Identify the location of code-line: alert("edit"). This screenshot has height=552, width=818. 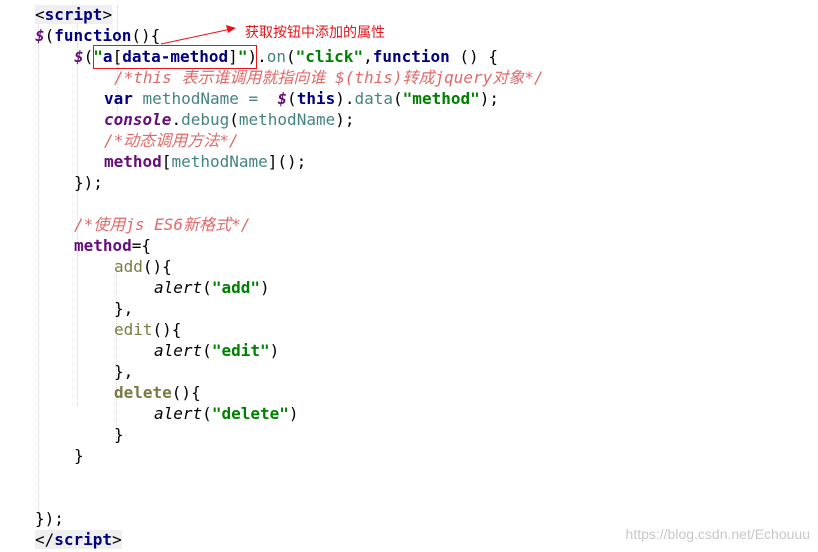
(216, 350).